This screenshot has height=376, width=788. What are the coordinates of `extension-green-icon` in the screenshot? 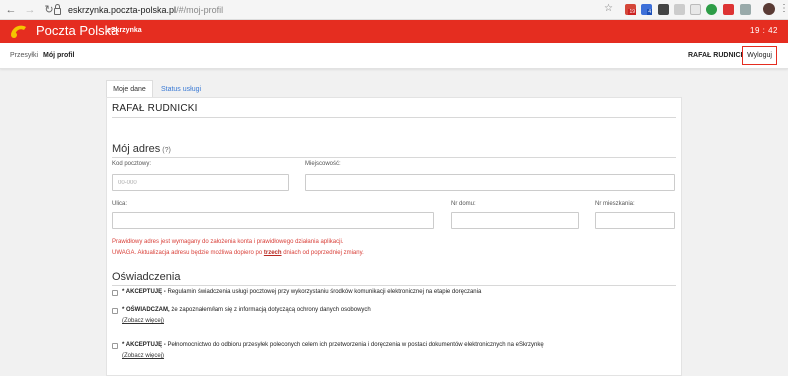 It's located at (711, 9).